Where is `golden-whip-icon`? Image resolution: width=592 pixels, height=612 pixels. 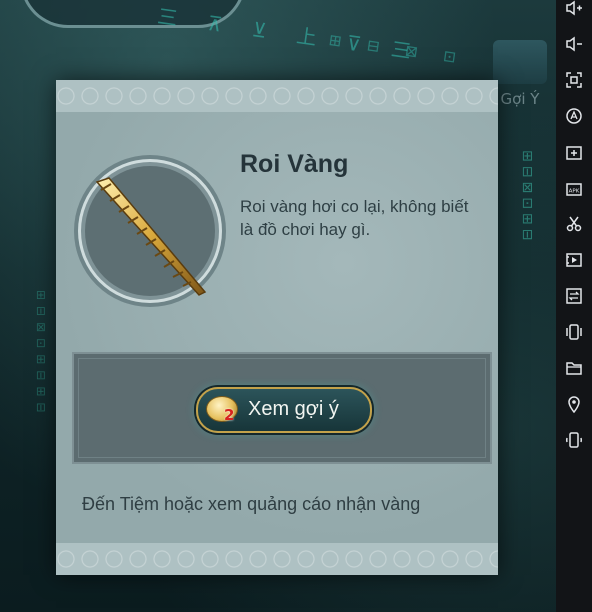 golden-whip-icon is located at coordinates (151, 236).